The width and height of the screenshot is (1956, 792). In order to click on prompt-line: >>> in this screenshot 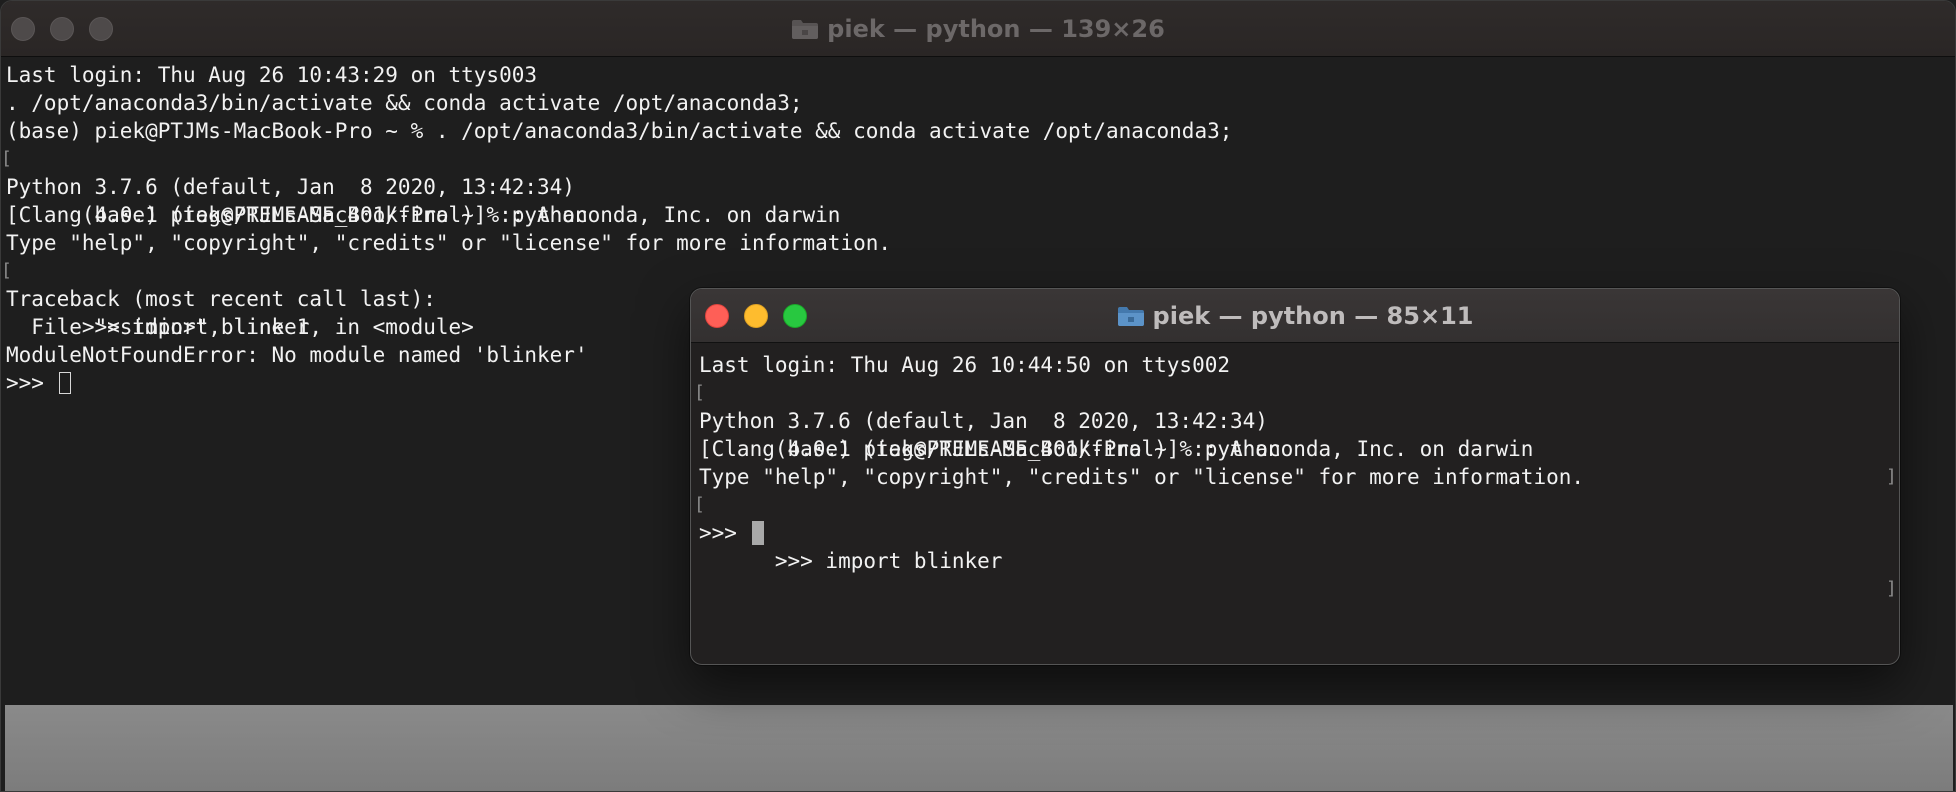, I will do `click(1299, 533)`.